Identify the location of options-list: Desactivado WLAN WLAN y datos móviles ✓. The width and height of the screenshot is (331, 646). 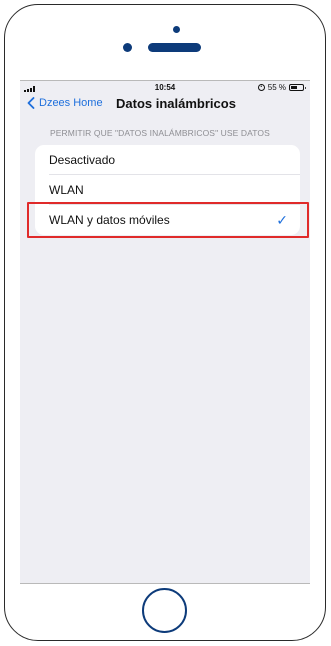
(167, 190).